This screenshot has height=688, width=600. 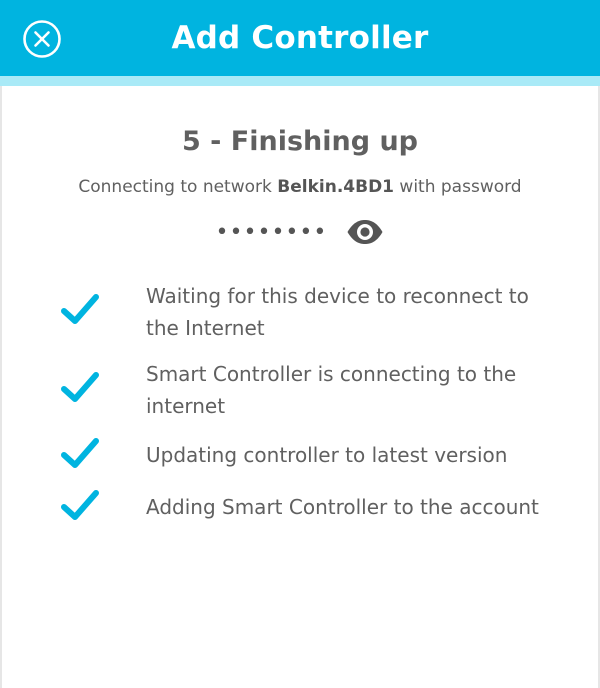 What do you see at coordinates (336, 187) in the screenshot?
I see `network-name: Belkin.4BD1` at bounding box center [336, 187].